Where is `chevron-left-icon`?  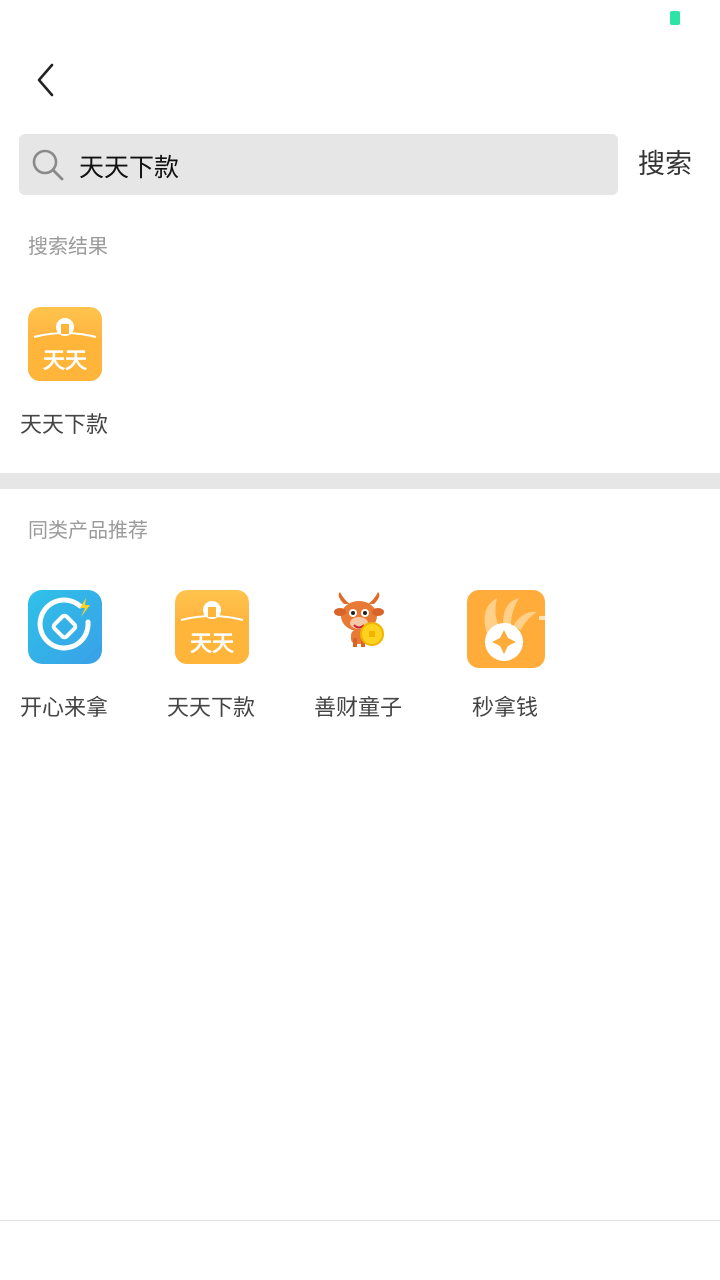 chevron-left-icon is located at coordinates (45, 80).